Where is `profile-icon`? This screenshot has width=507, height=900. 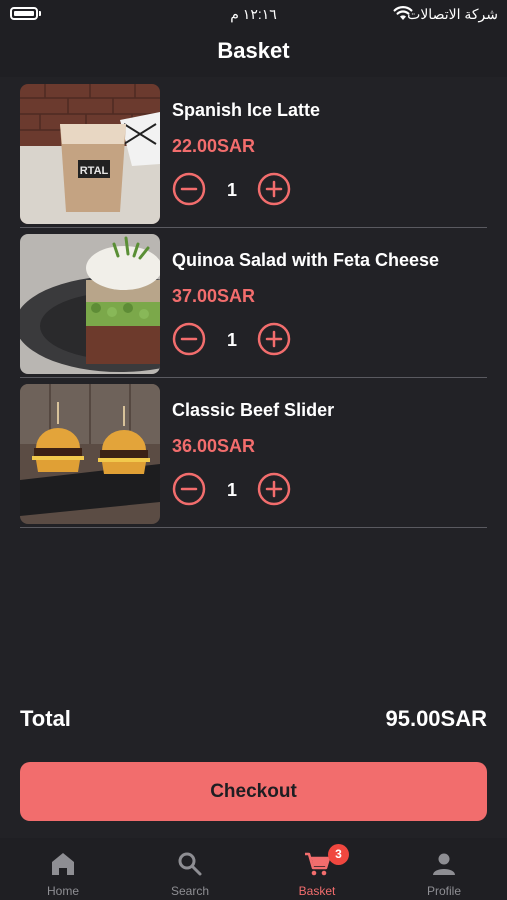
profile-icon is located at coordinates (444, 864).